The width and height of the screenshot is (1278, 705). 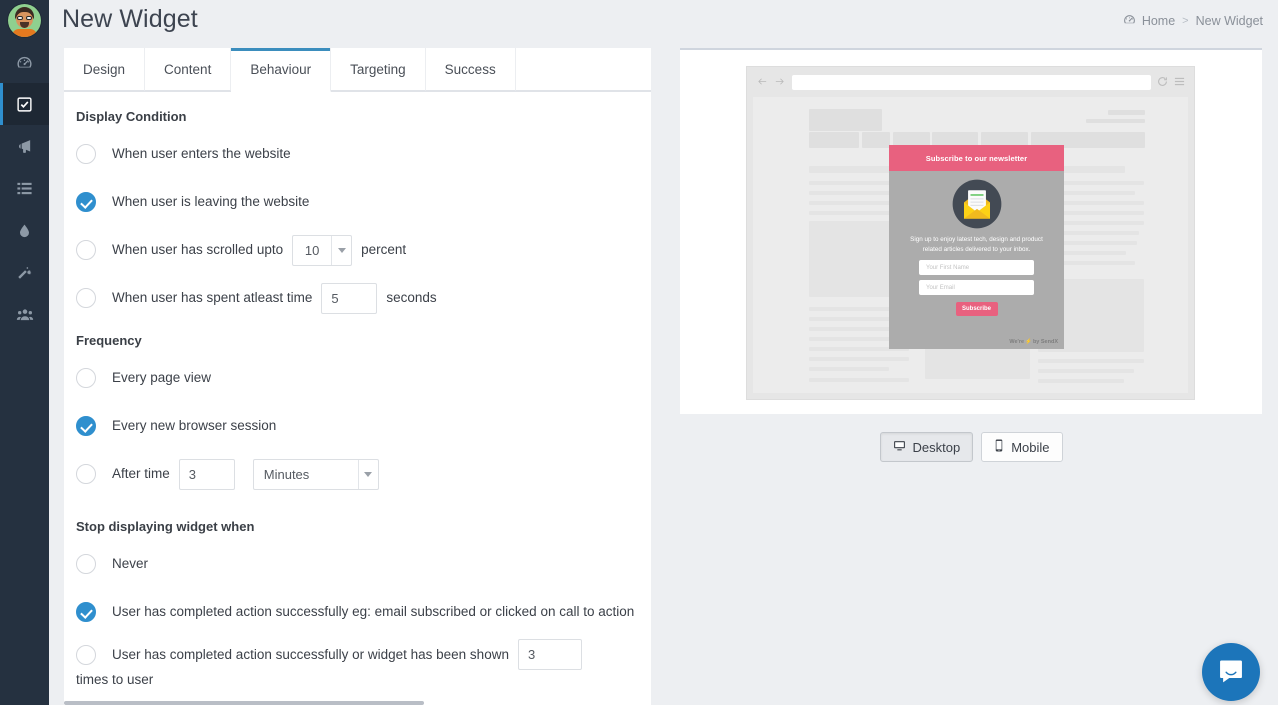 I want to click on avatar, so click(x=24, y=20).